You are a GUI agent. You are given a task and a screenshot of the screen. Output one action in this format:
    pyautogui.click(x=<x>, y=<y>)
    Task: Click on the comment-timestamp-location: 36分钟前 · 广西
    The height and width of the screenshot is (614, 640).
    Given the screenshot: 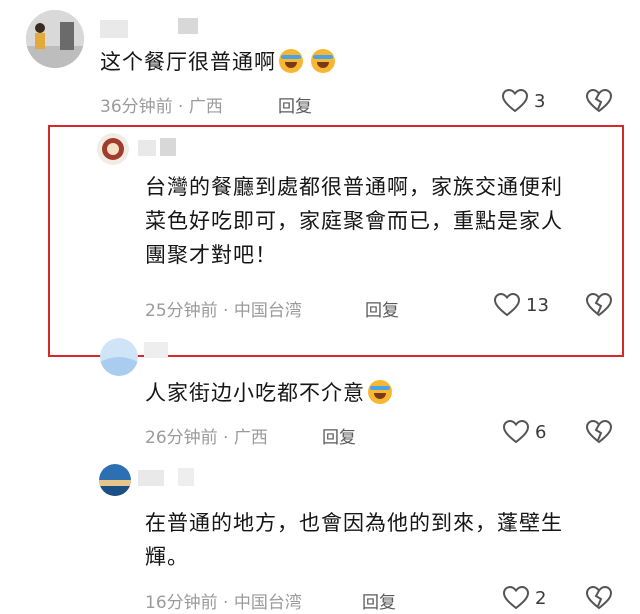 What is the action you would take?
    pyautogui.click(x=161, y=107)
    